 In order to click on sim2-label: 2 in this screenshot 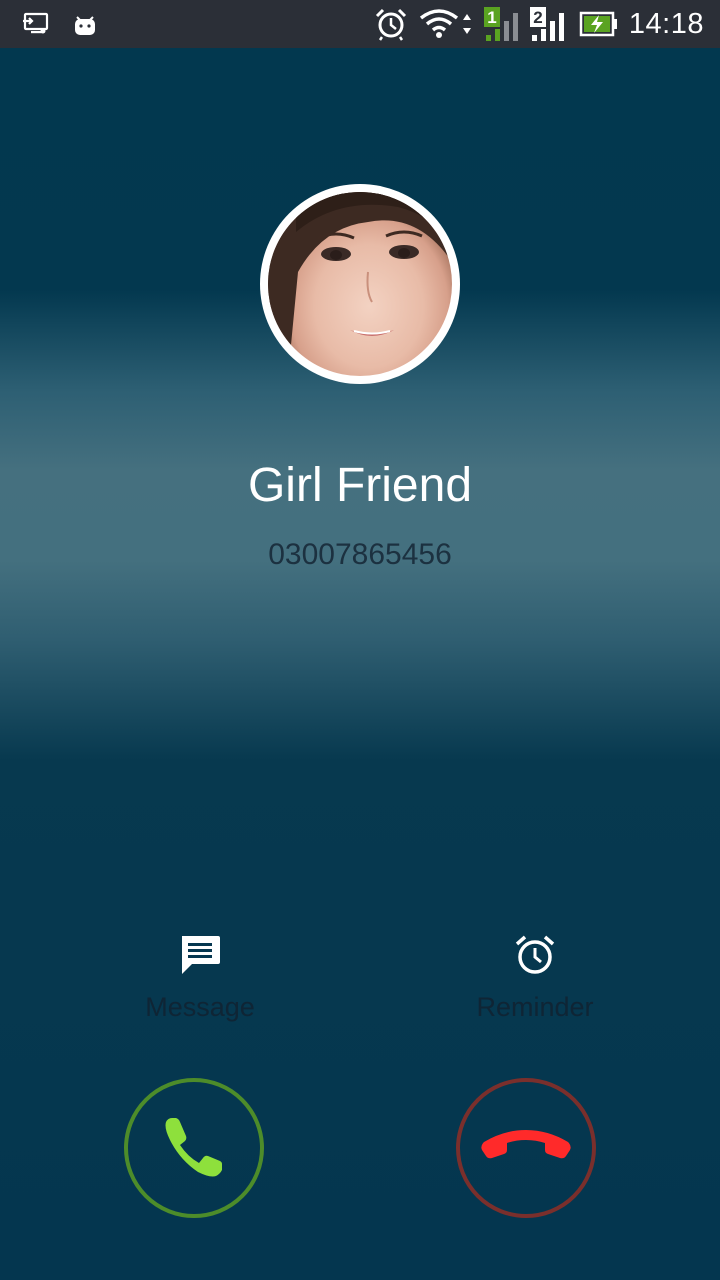, I will do `click(537, 17)`.